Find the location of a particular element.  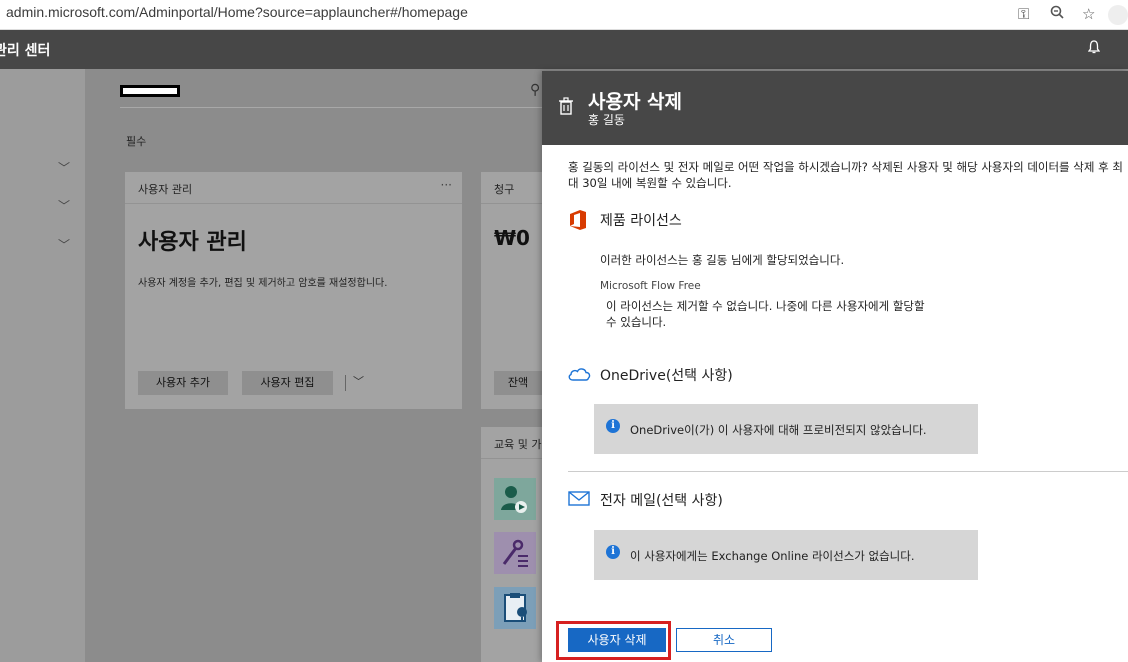

card-description: 사용자 계정을 추가, 편집 및 제거하고 암호를 재설정합니다. is located at coordinates (263, 283).